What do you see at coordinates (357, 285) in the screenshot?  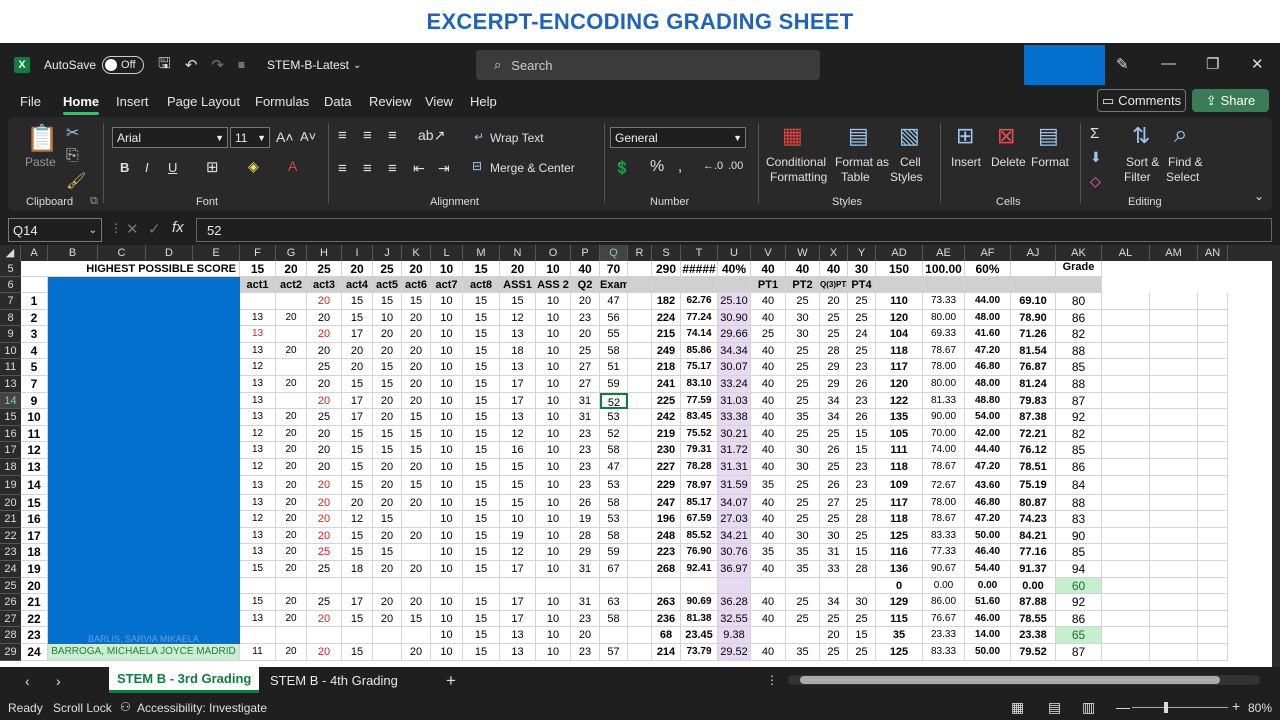 I see `column-label-cell: act4` at bounding box center [357, 285].